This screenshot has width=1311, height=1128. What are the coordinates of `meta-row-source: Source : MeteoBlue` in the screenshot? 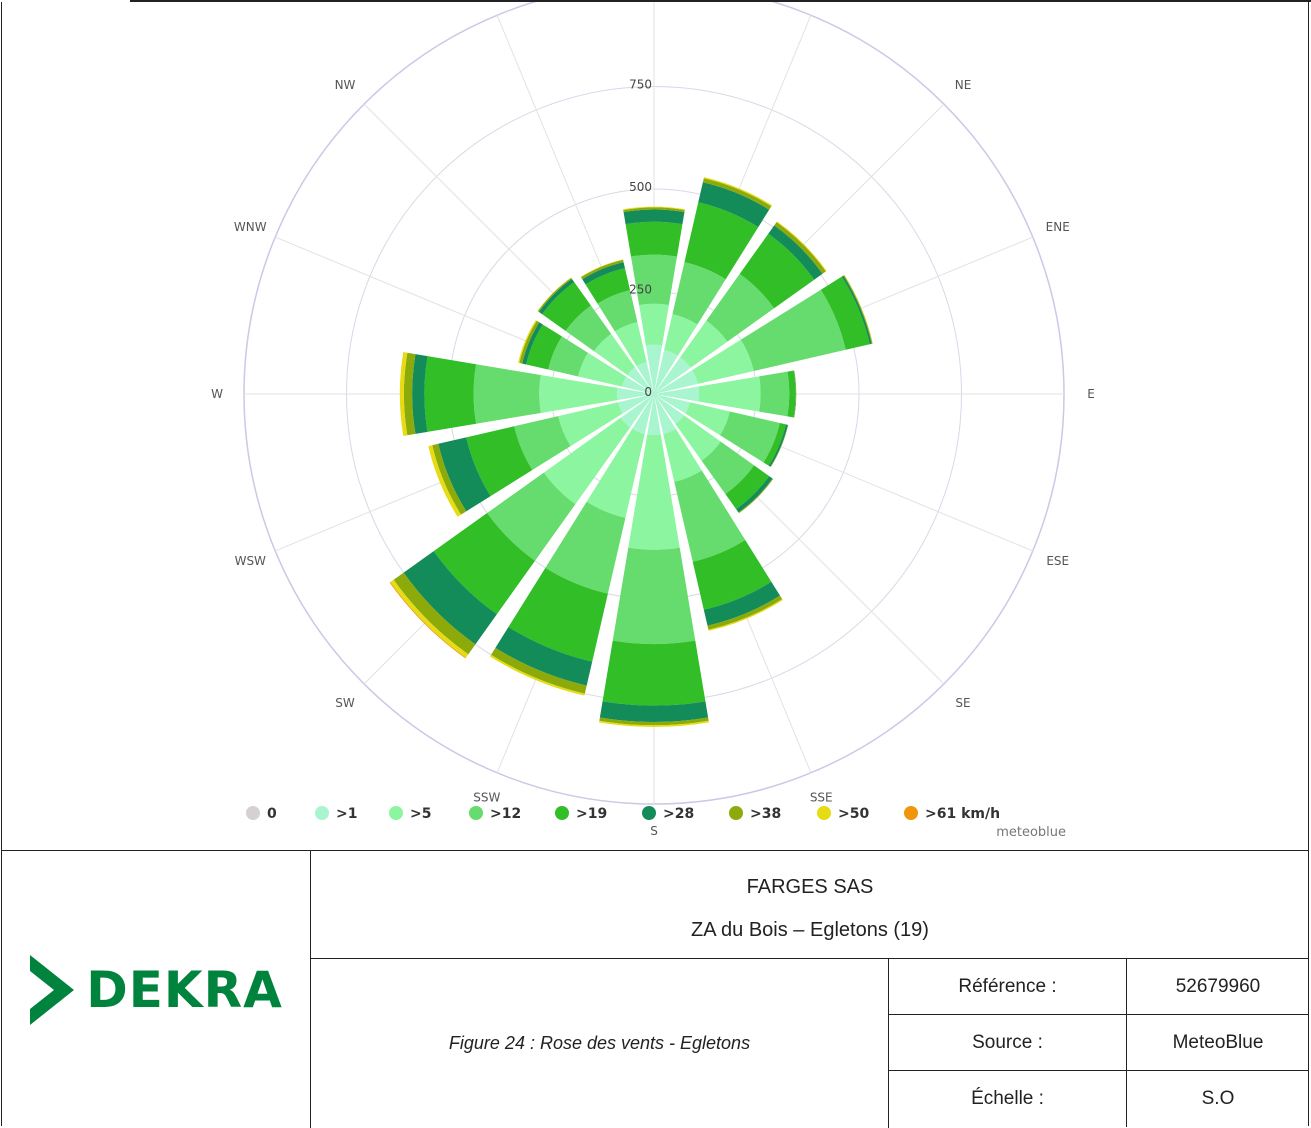 It's located at (1099, 1043).